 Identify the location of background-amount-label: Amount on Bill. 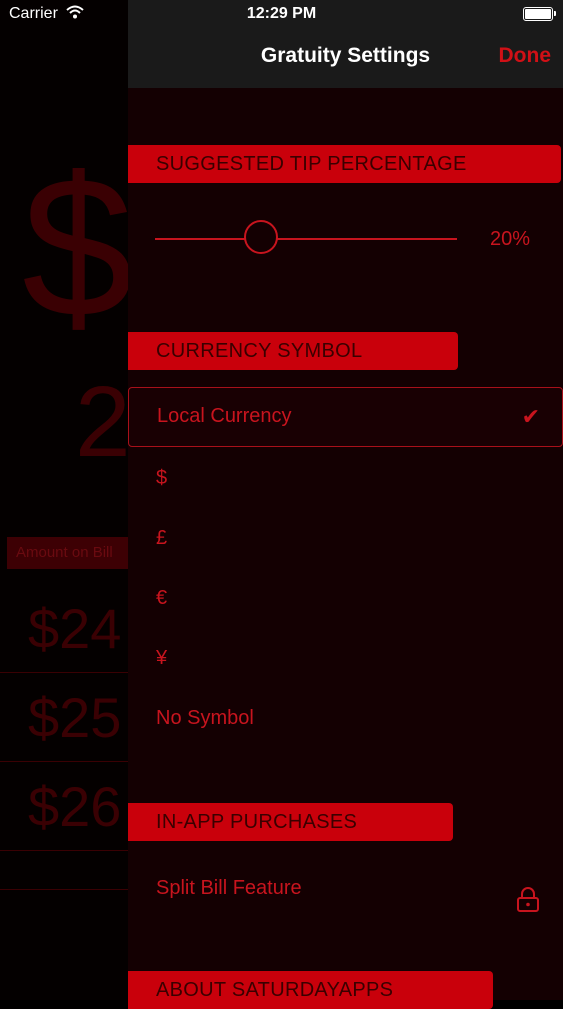
(67, 553).